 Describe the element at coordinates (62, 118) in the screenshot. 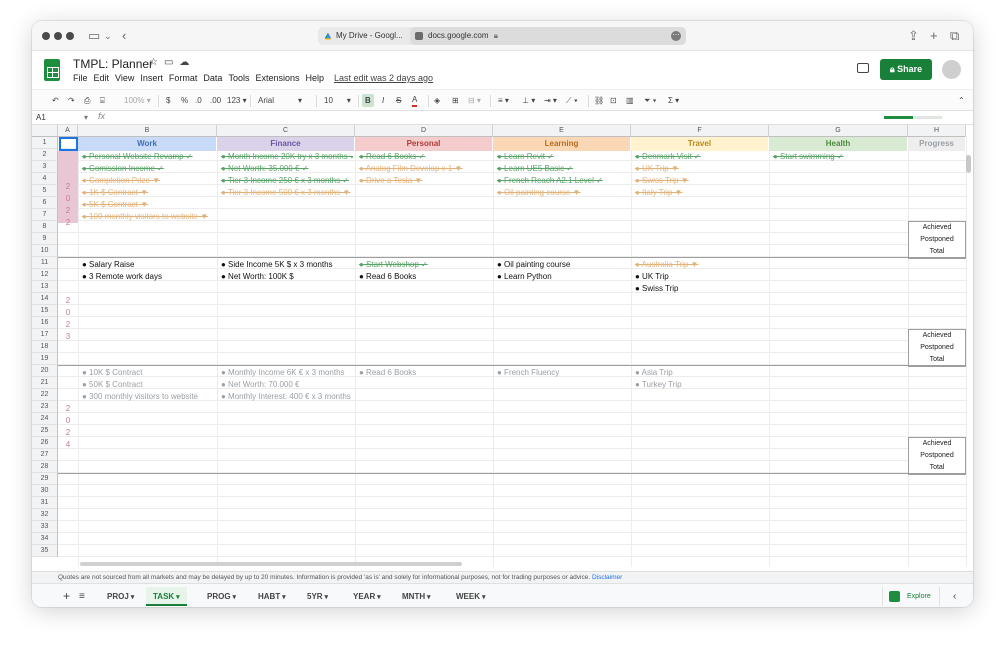

I see `name-box: A1 ▾` at that location.